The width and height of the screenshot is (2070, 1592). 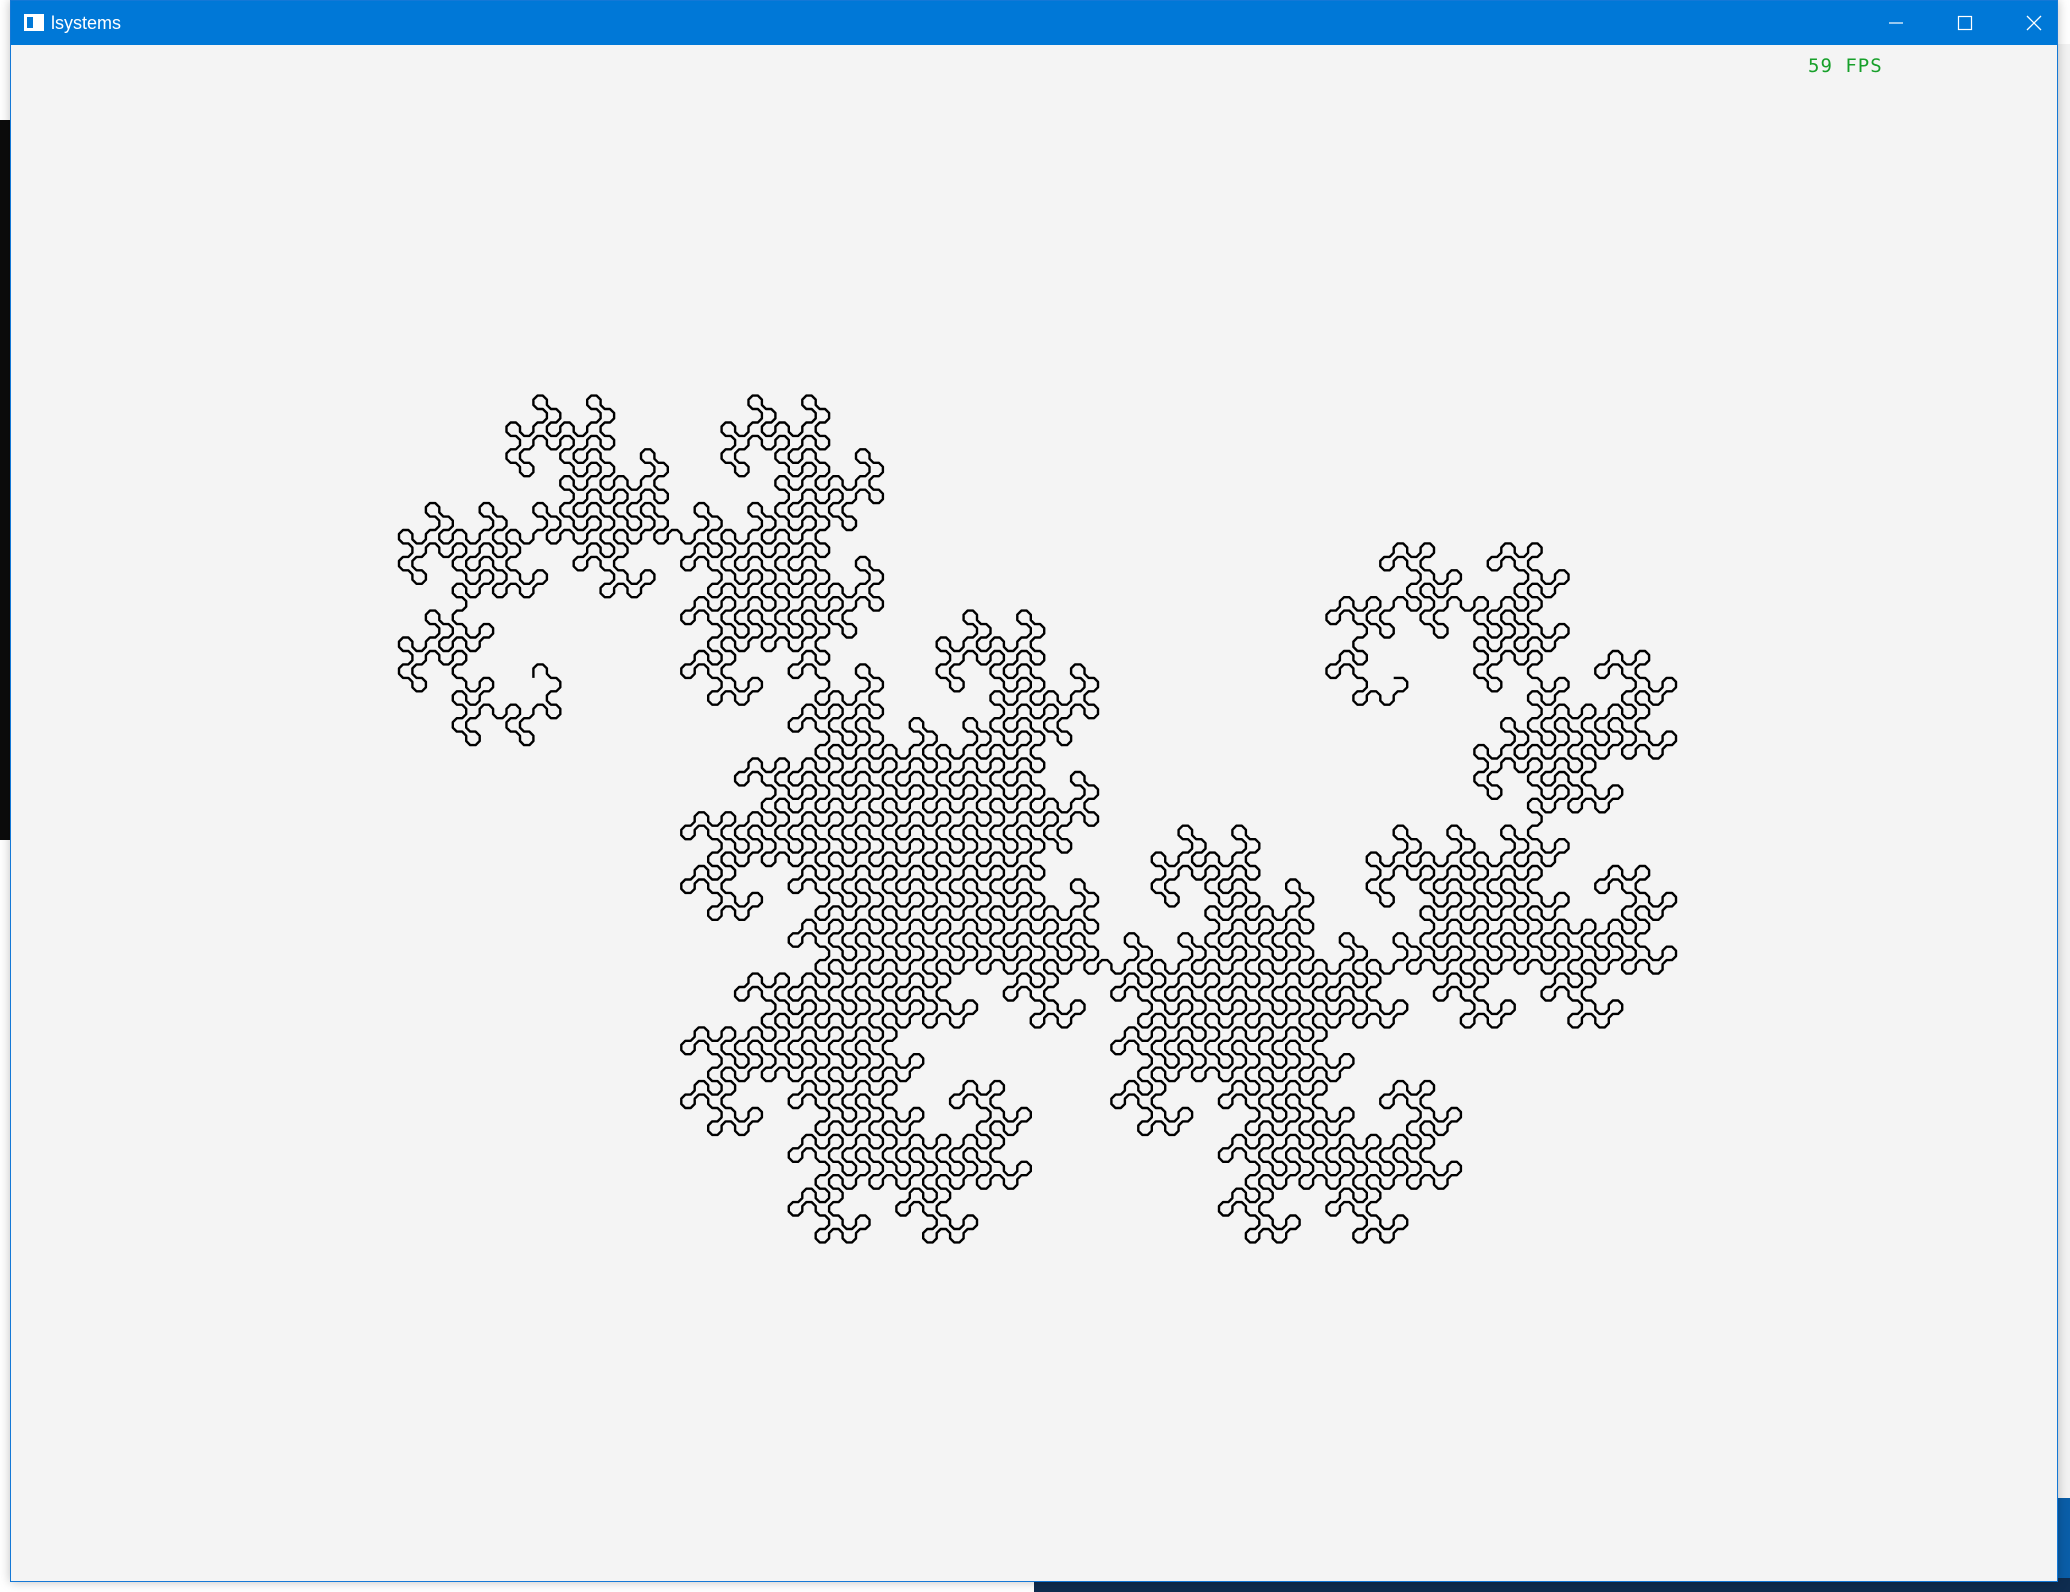 I want to click on minimize-button, so click(x=1896, y=23).